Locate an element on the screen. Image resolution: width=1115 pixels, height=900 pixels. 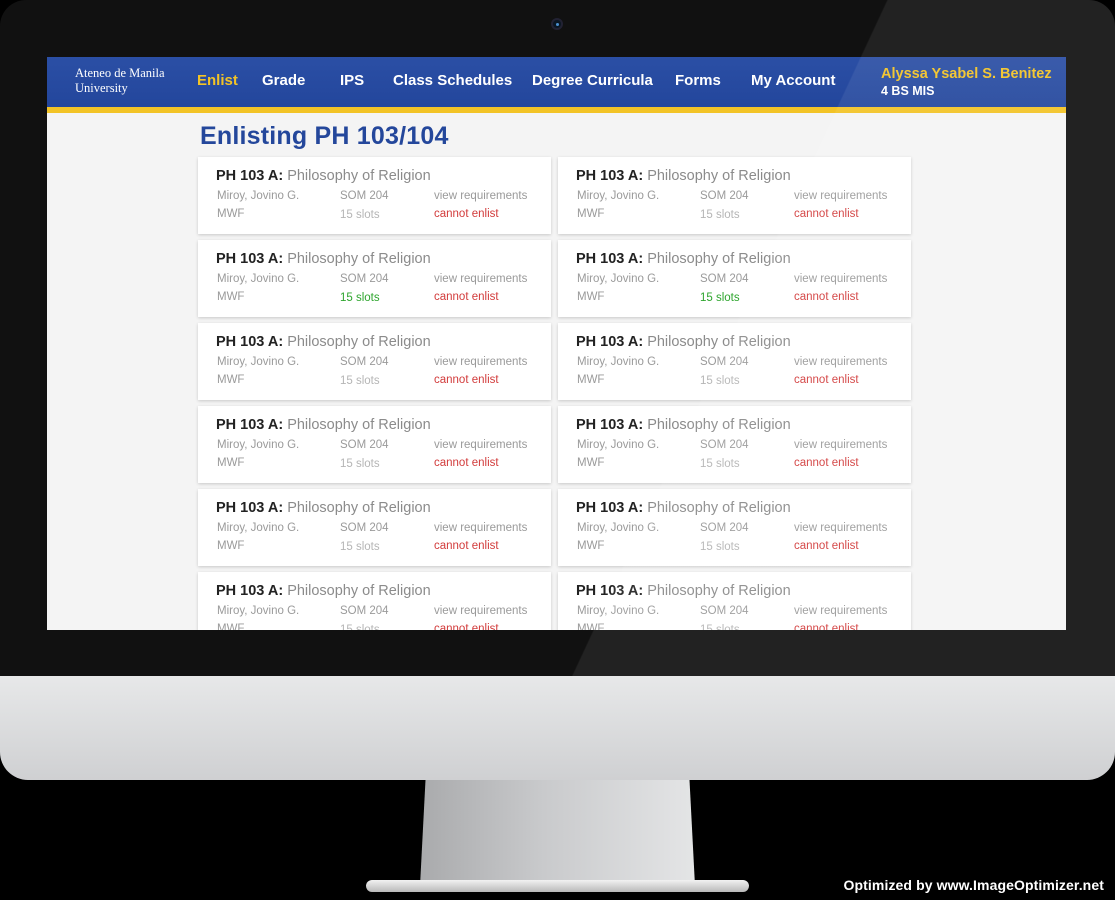
user-info: Alyssa Ysabel S. Benitez 4 BS MIS is located at coordinates (966, 82).